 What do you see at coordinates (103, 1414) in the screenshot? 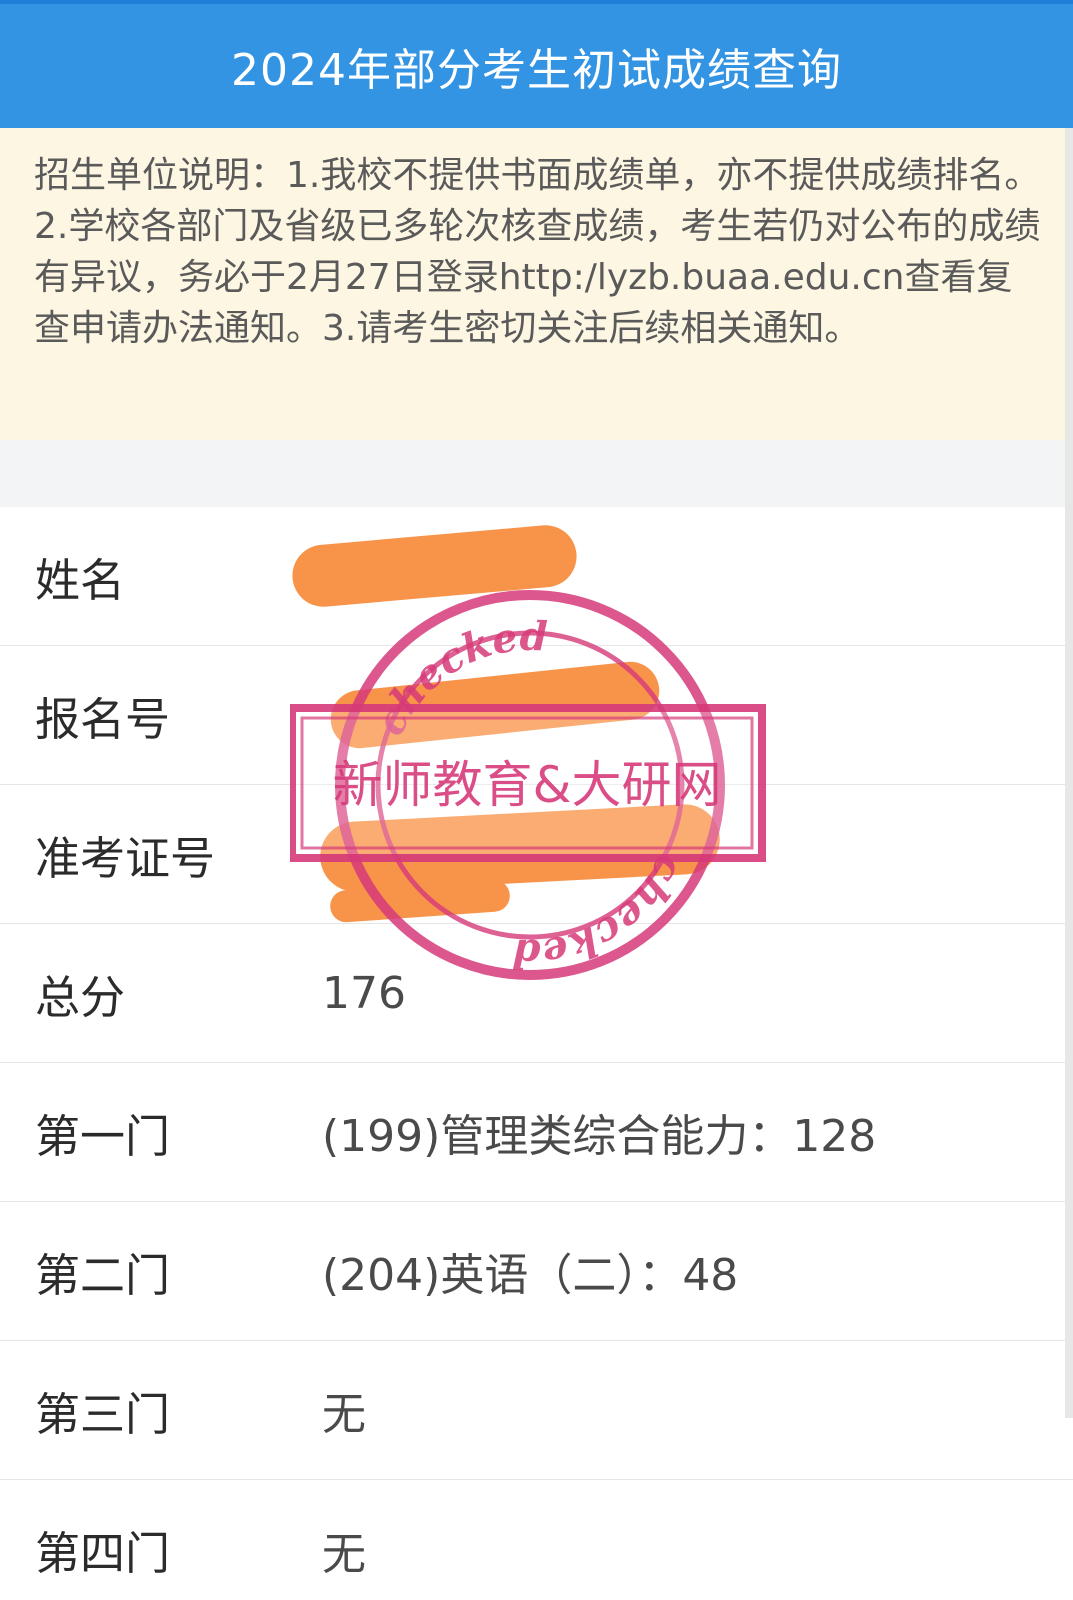
I see `row-label-subject-3: 第三门` at bounding box center [103, 1414].